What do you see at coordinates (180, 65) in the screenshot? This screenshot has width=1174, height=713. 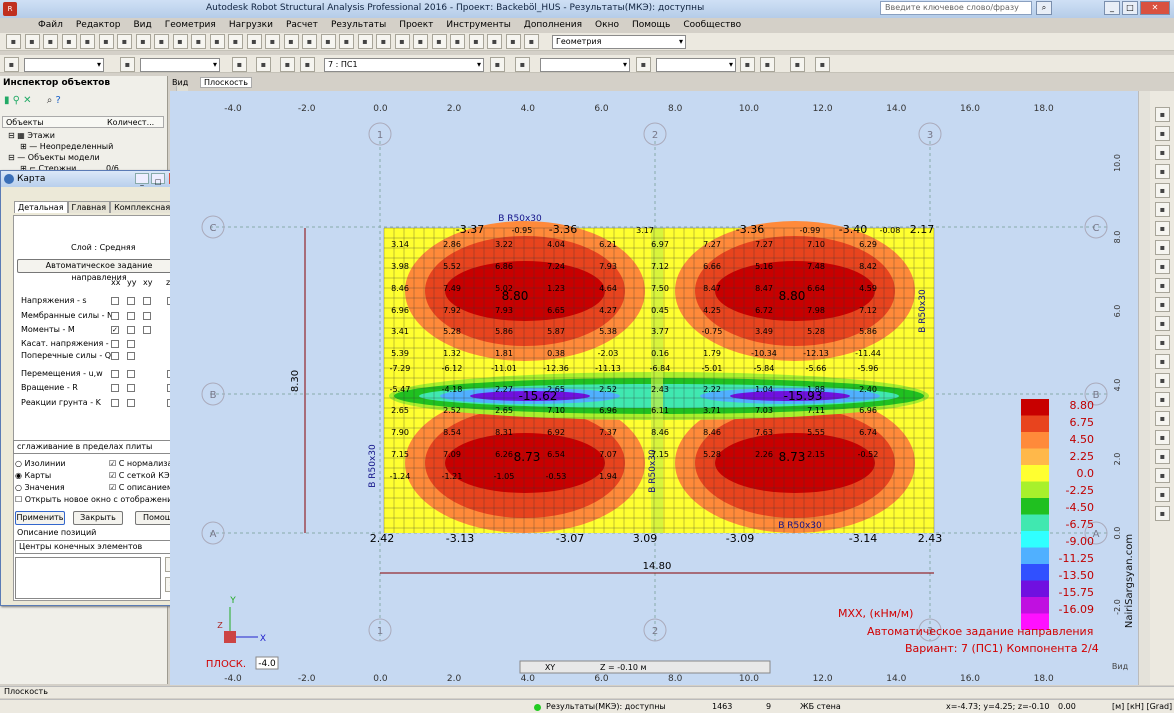 I see `bar-combo` at bounding box center [180, 65].